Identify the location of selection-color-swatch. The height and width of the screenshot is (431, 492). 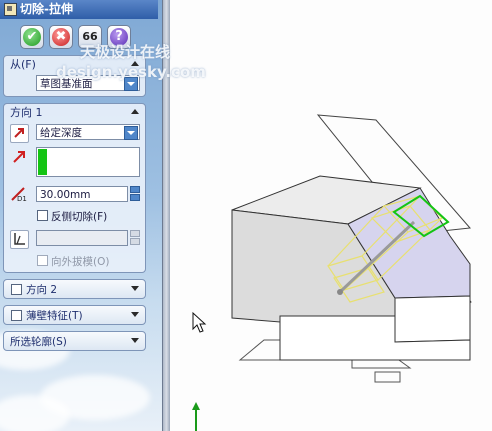
(42, 162).